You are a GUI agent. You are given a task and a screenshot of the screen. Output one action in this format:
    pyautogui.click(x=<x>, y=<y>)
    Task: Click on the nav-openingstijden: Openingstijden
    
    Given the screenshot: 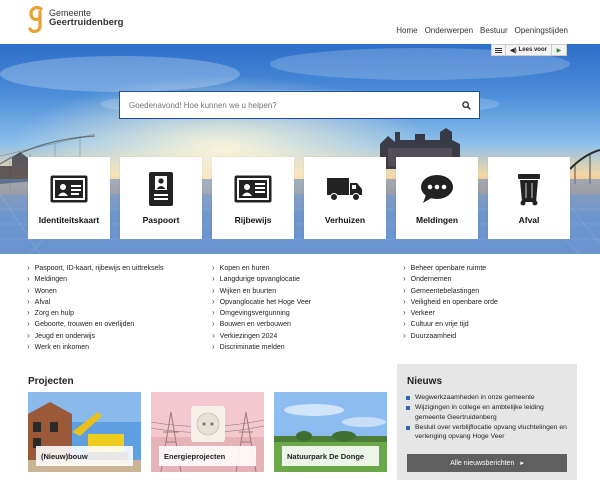 What is the action you would take?
    pyautogui.click(x=541, y=30)
    